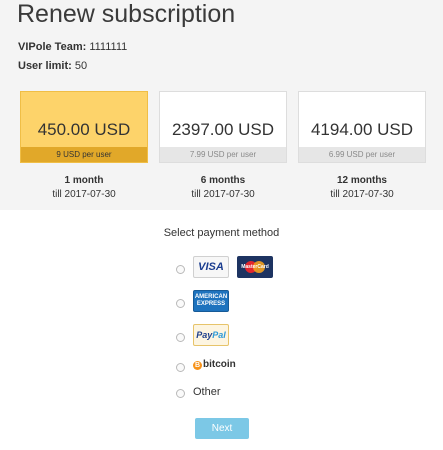 The width and height of the screenshot is (443, 450). Describe the element at coordinates (221, 233) in the screenshot. I see `payment-method-title: Select payment method` at that location.